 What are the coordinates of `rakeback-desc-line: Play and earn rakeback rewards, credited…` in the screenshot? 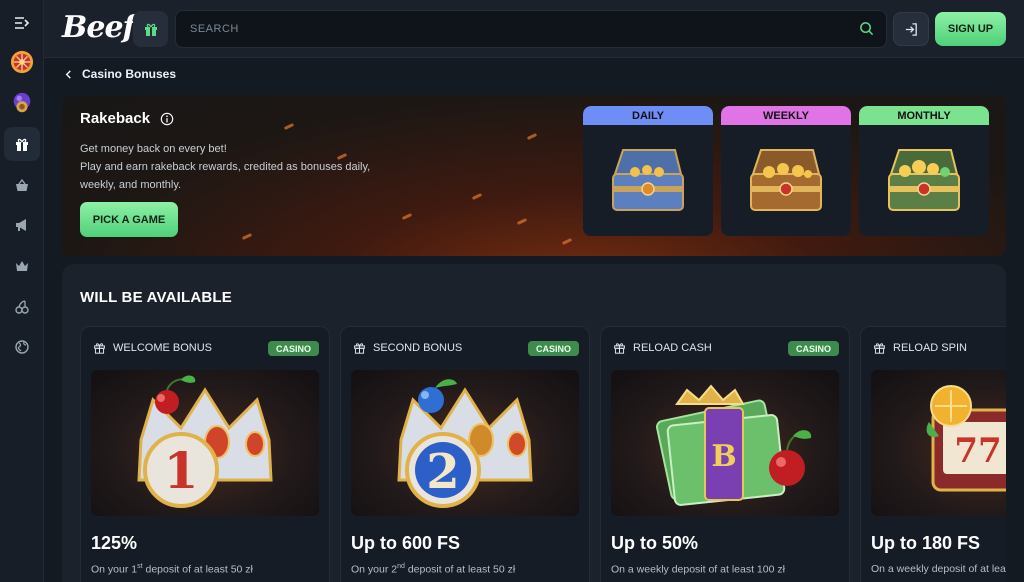 It's located at (225, 167).